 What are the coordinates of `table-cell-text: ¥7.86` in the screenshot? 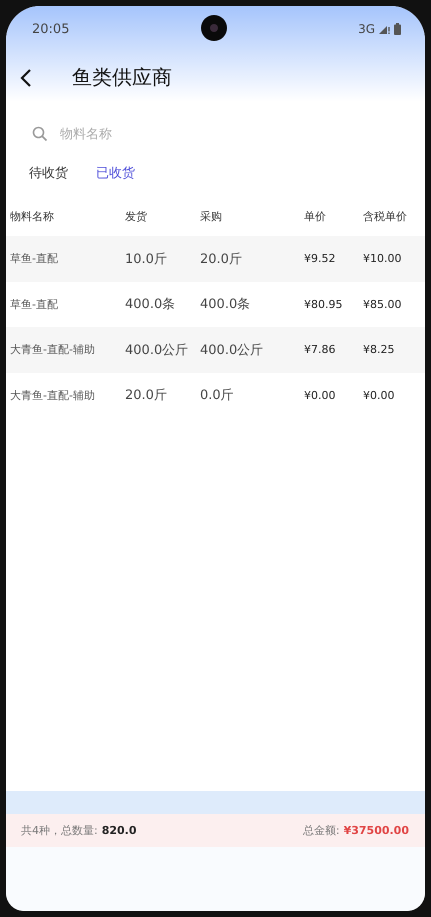 It's located at (320, 349).